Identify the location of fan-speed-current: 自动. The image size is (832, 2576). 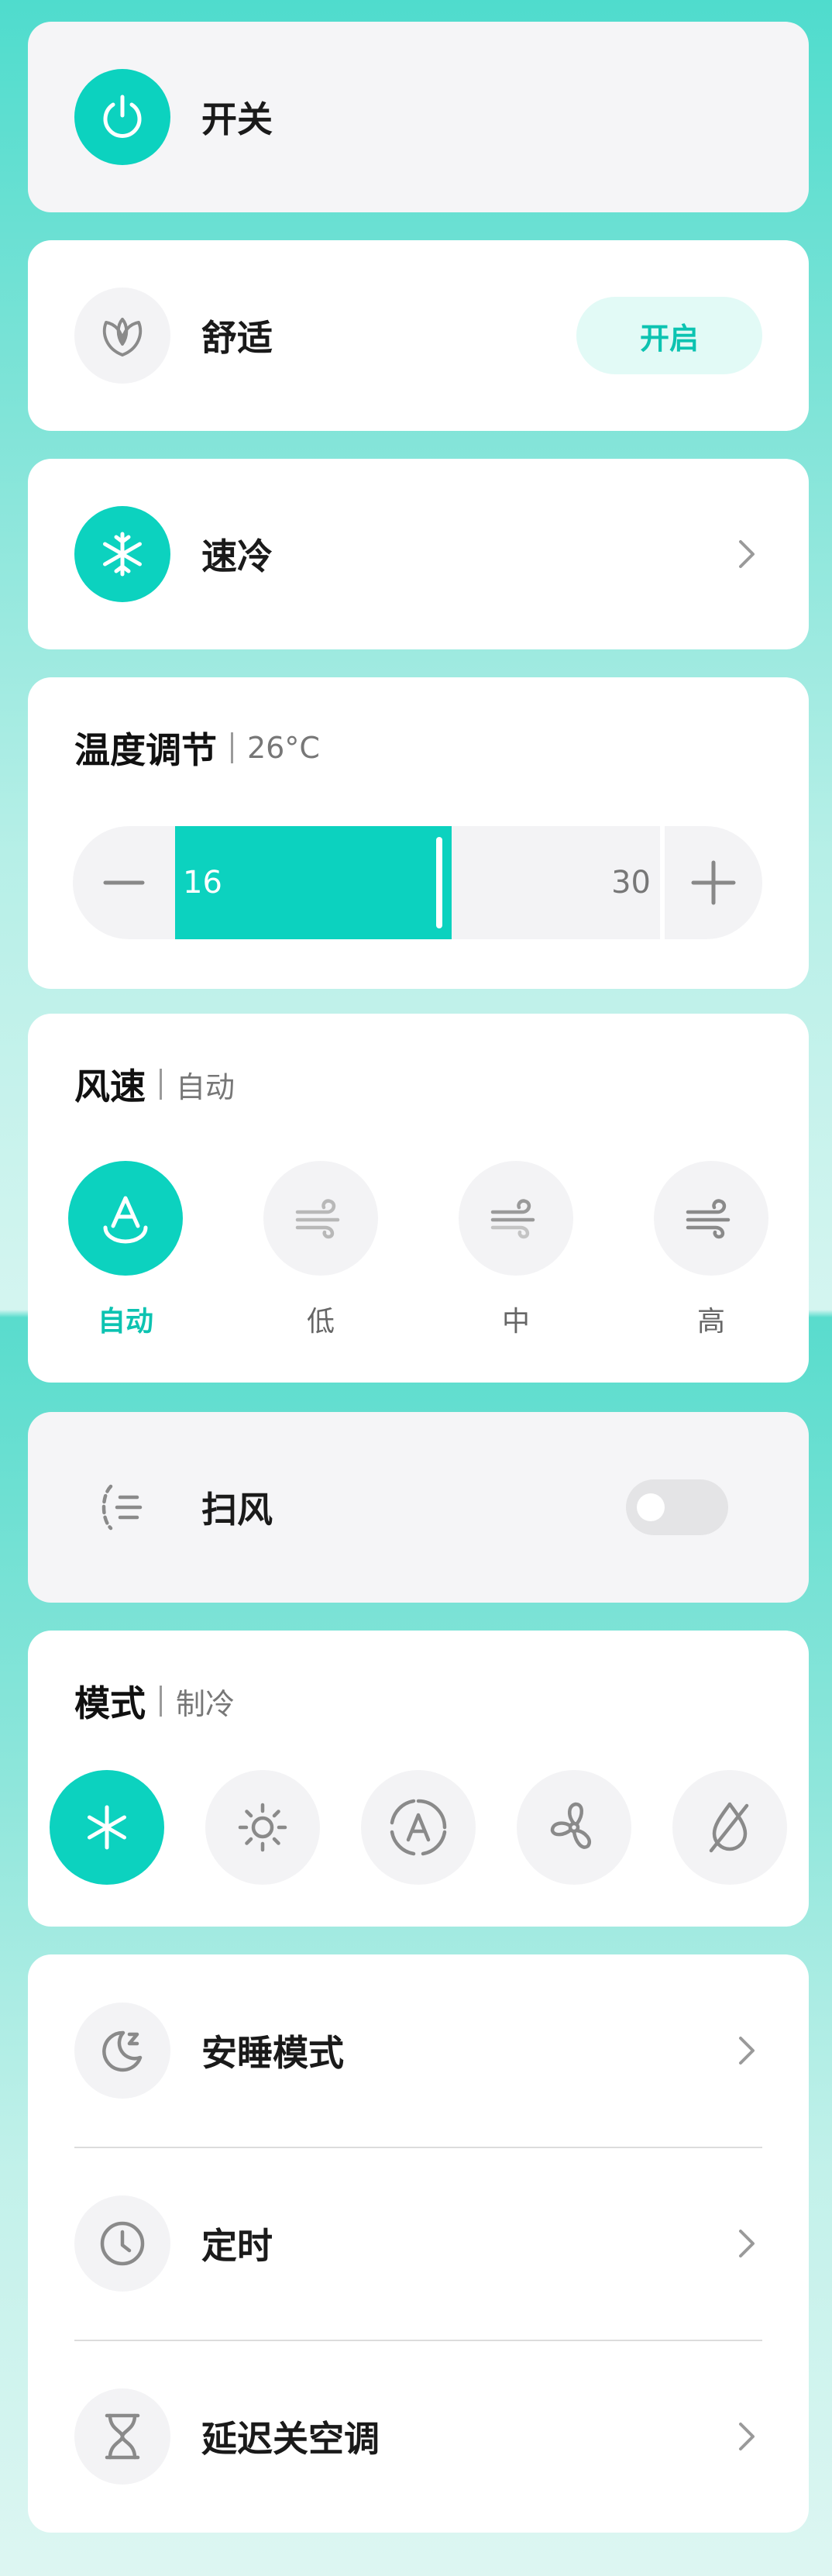
(206, 1086).